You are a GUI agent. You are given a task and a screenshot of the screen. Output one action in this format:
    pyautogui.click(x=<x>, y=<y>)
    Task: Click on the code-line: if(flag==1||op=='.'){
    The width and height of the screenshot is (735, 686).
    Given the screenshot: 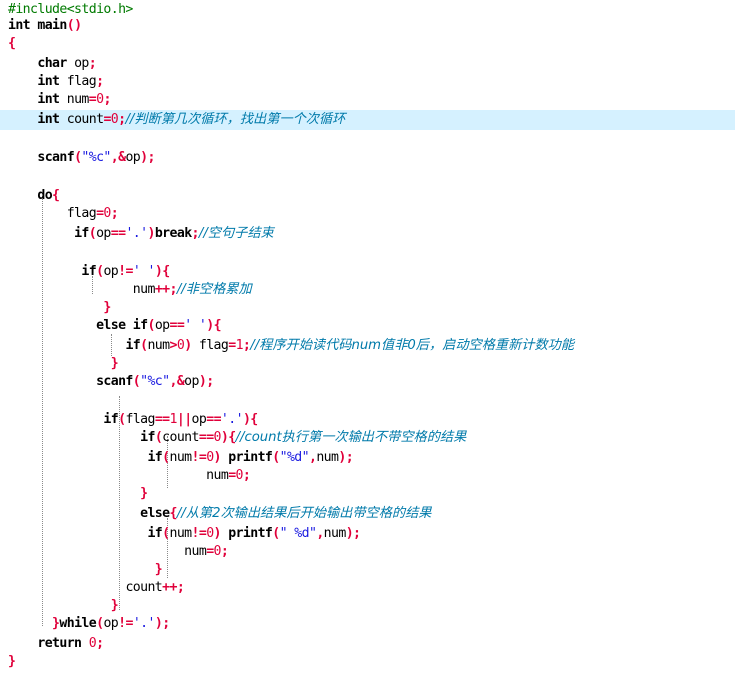 What is the action you would take?
    pyautogui.click(x=180, y=419)
    